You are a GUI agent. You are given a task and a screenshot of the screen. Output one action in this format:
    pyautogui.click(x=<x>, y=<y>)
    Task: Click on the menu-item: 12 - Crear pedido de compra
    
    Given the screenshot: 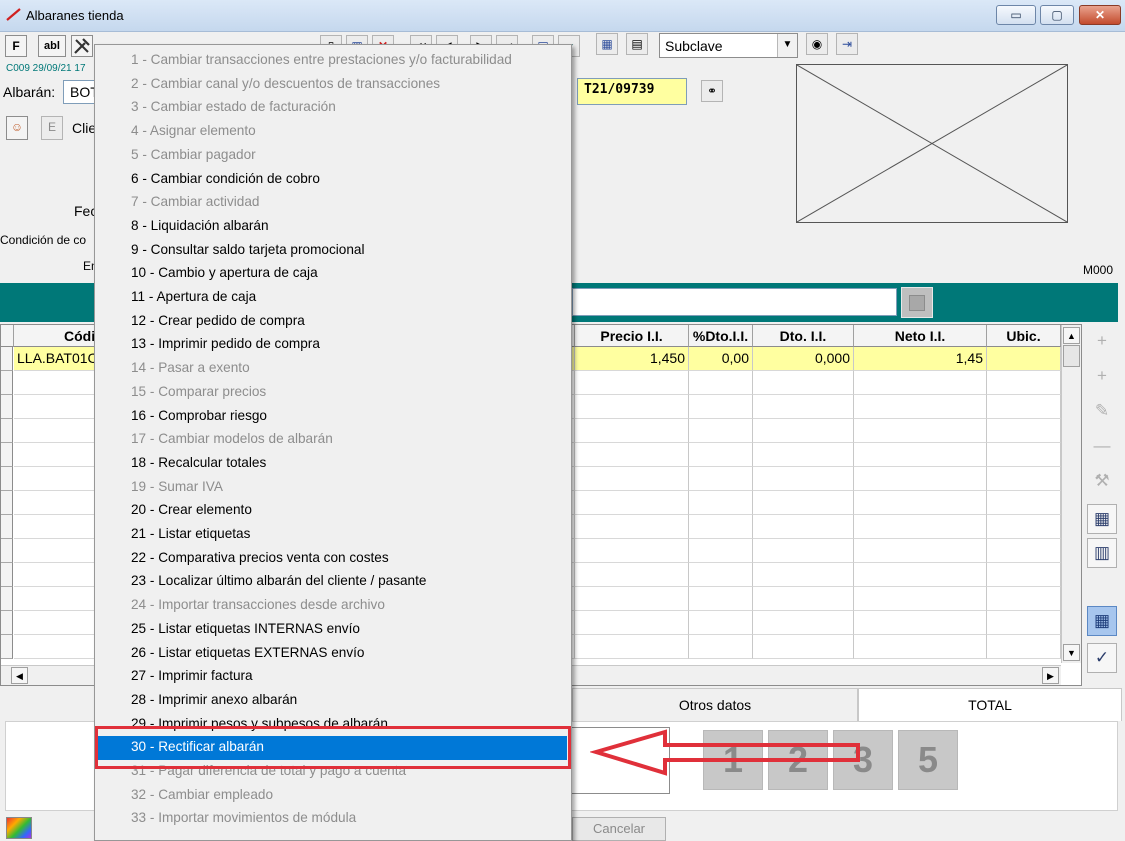 What is the action you would take?
    pyautogui.click(x=333, y=322)
    